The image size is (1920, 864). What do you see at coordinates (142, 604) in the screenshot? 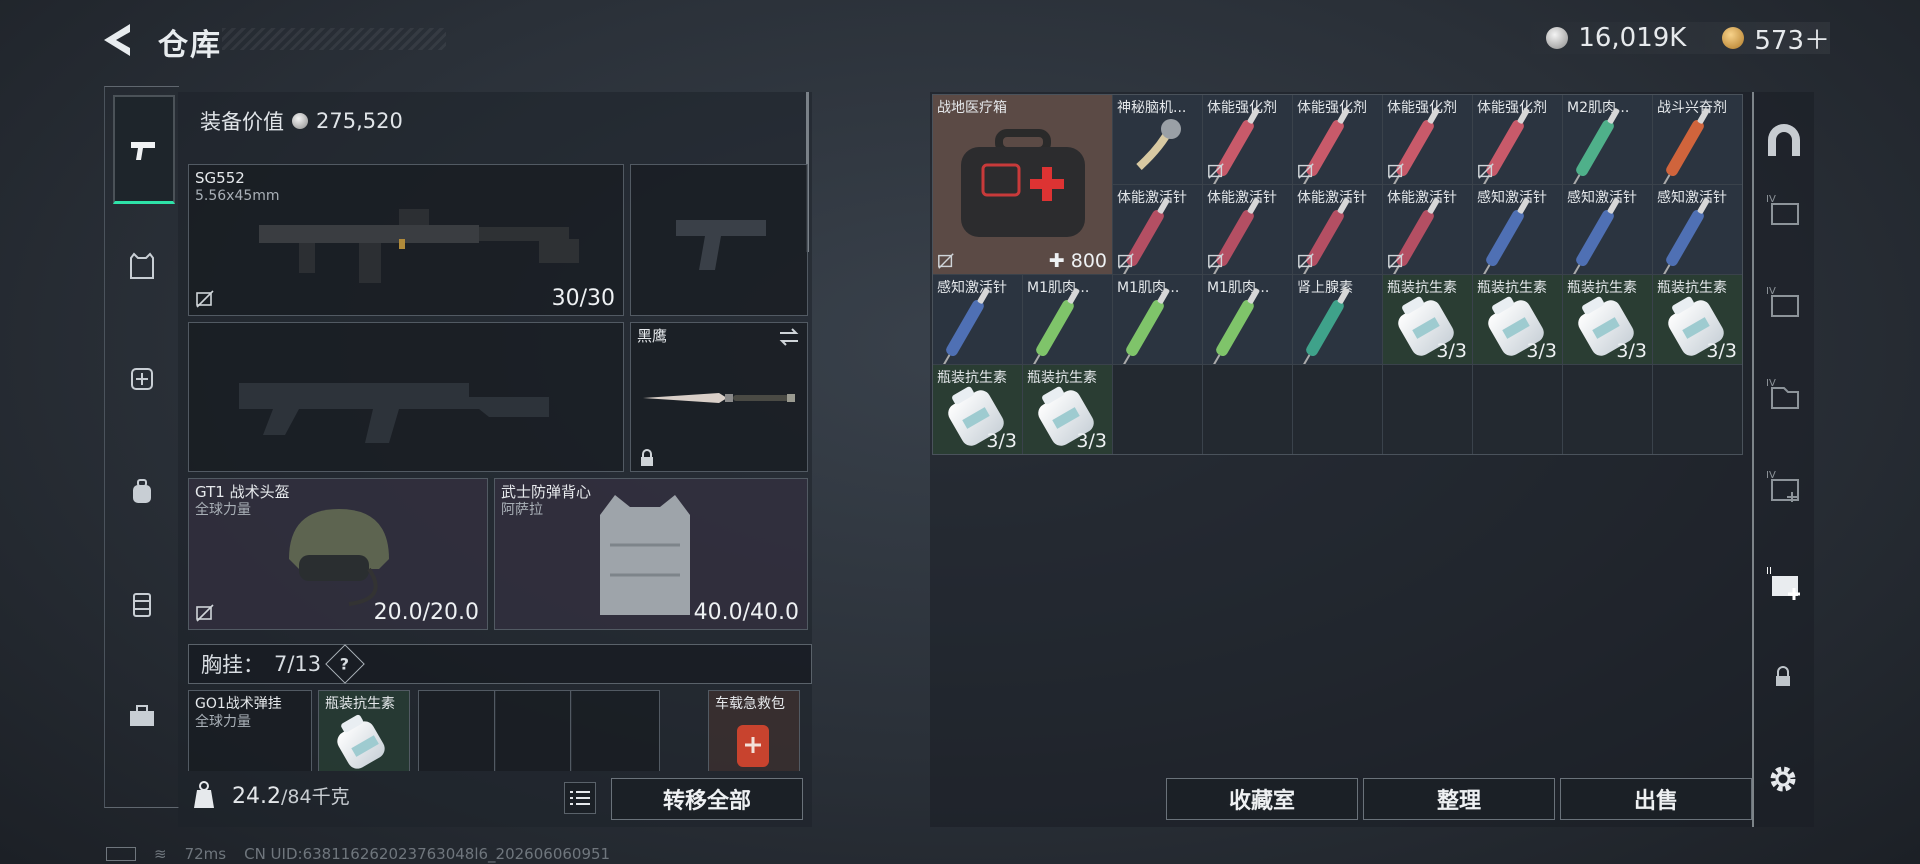
I see `category-container` at bounding box center [142, 604].